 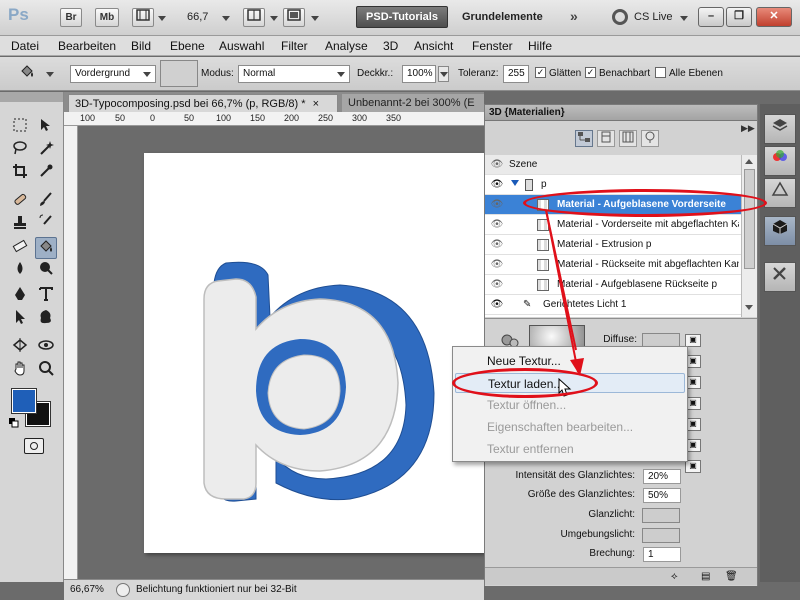 What do you see at coordinates (780, 129) in the screenshot?
I see `layers-panel-button` at bounding box center [780, 129].